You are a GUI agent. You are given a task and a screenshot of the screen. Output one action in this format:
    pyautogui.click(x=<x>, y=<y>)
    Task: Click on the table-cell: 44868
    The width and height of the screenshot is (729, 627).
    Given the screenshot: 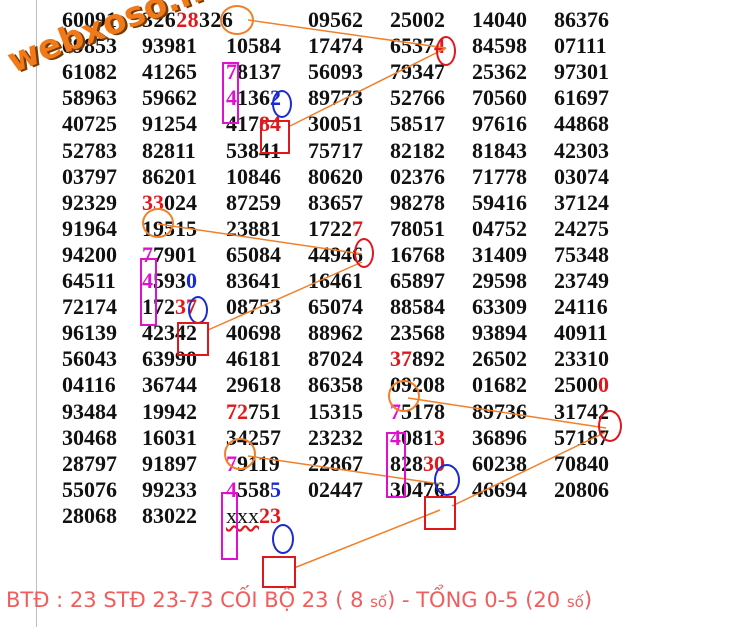 What is the action you would take?
    pyautogui.click(x=581, y=124)
    